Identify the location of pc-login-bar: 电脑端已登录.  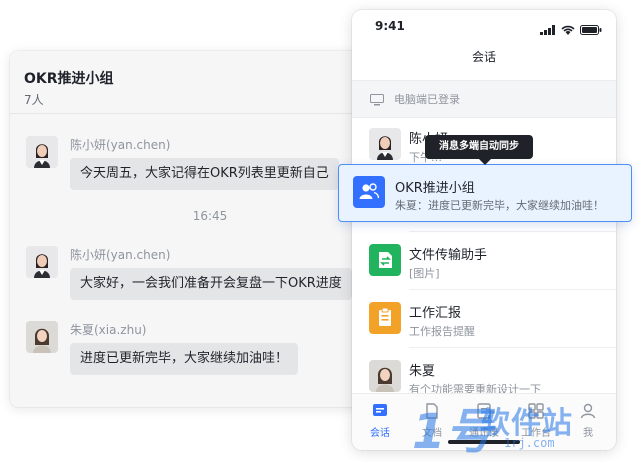
(484, 99).